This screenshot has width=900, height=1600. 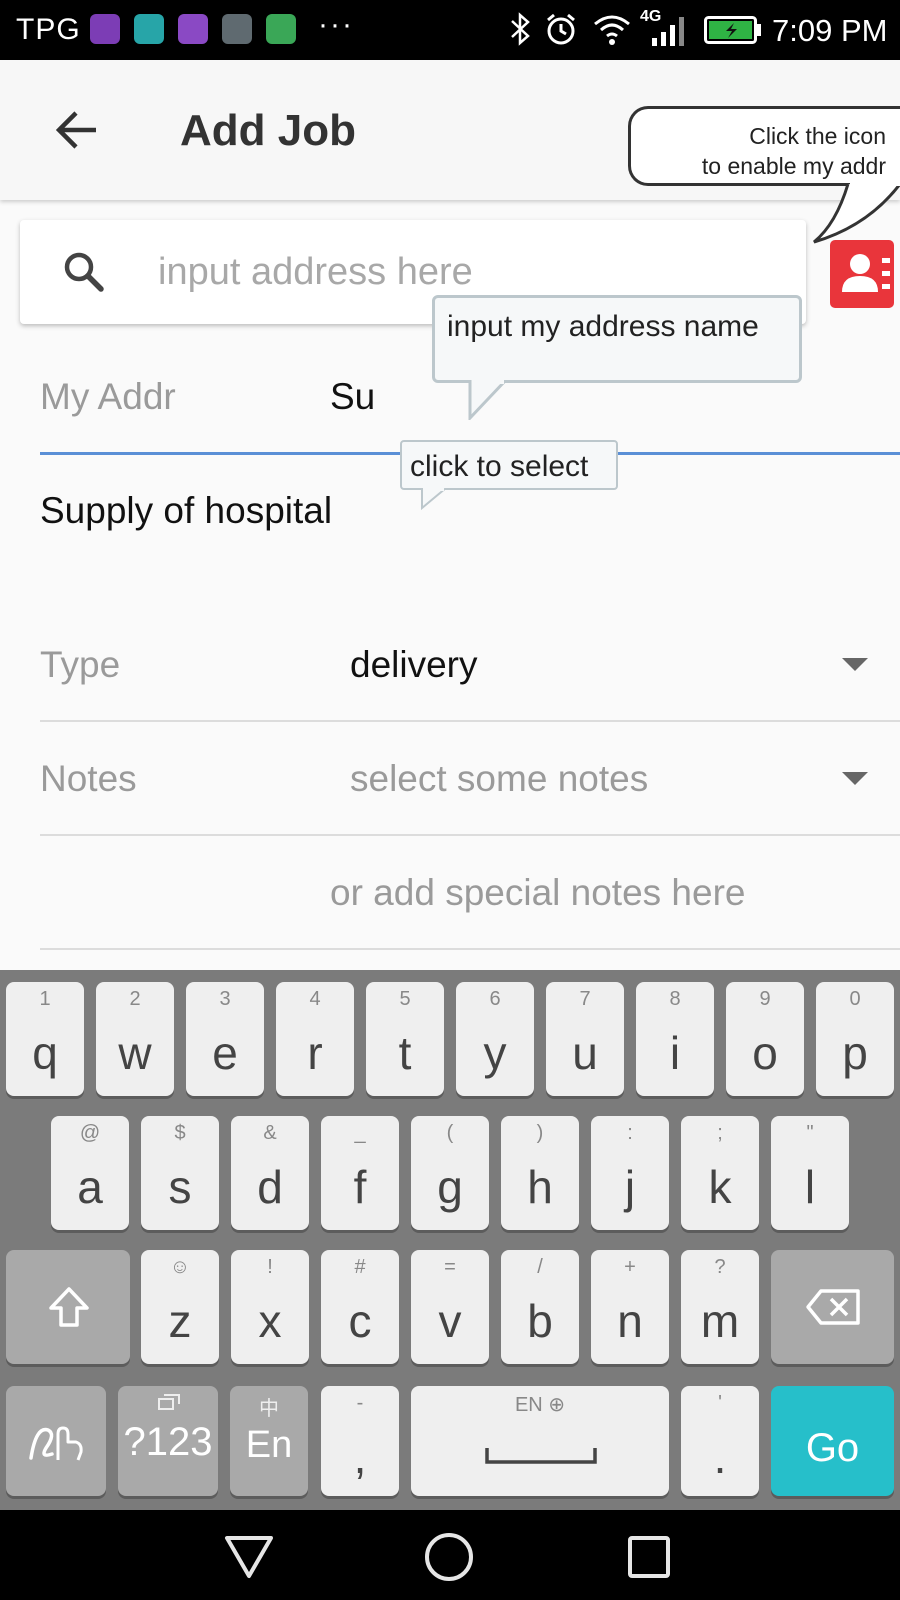 What do you see at coordinates (765, 1039) in the screenshot?
I see `key-o: 9o` at bounding box center [765, 1039].